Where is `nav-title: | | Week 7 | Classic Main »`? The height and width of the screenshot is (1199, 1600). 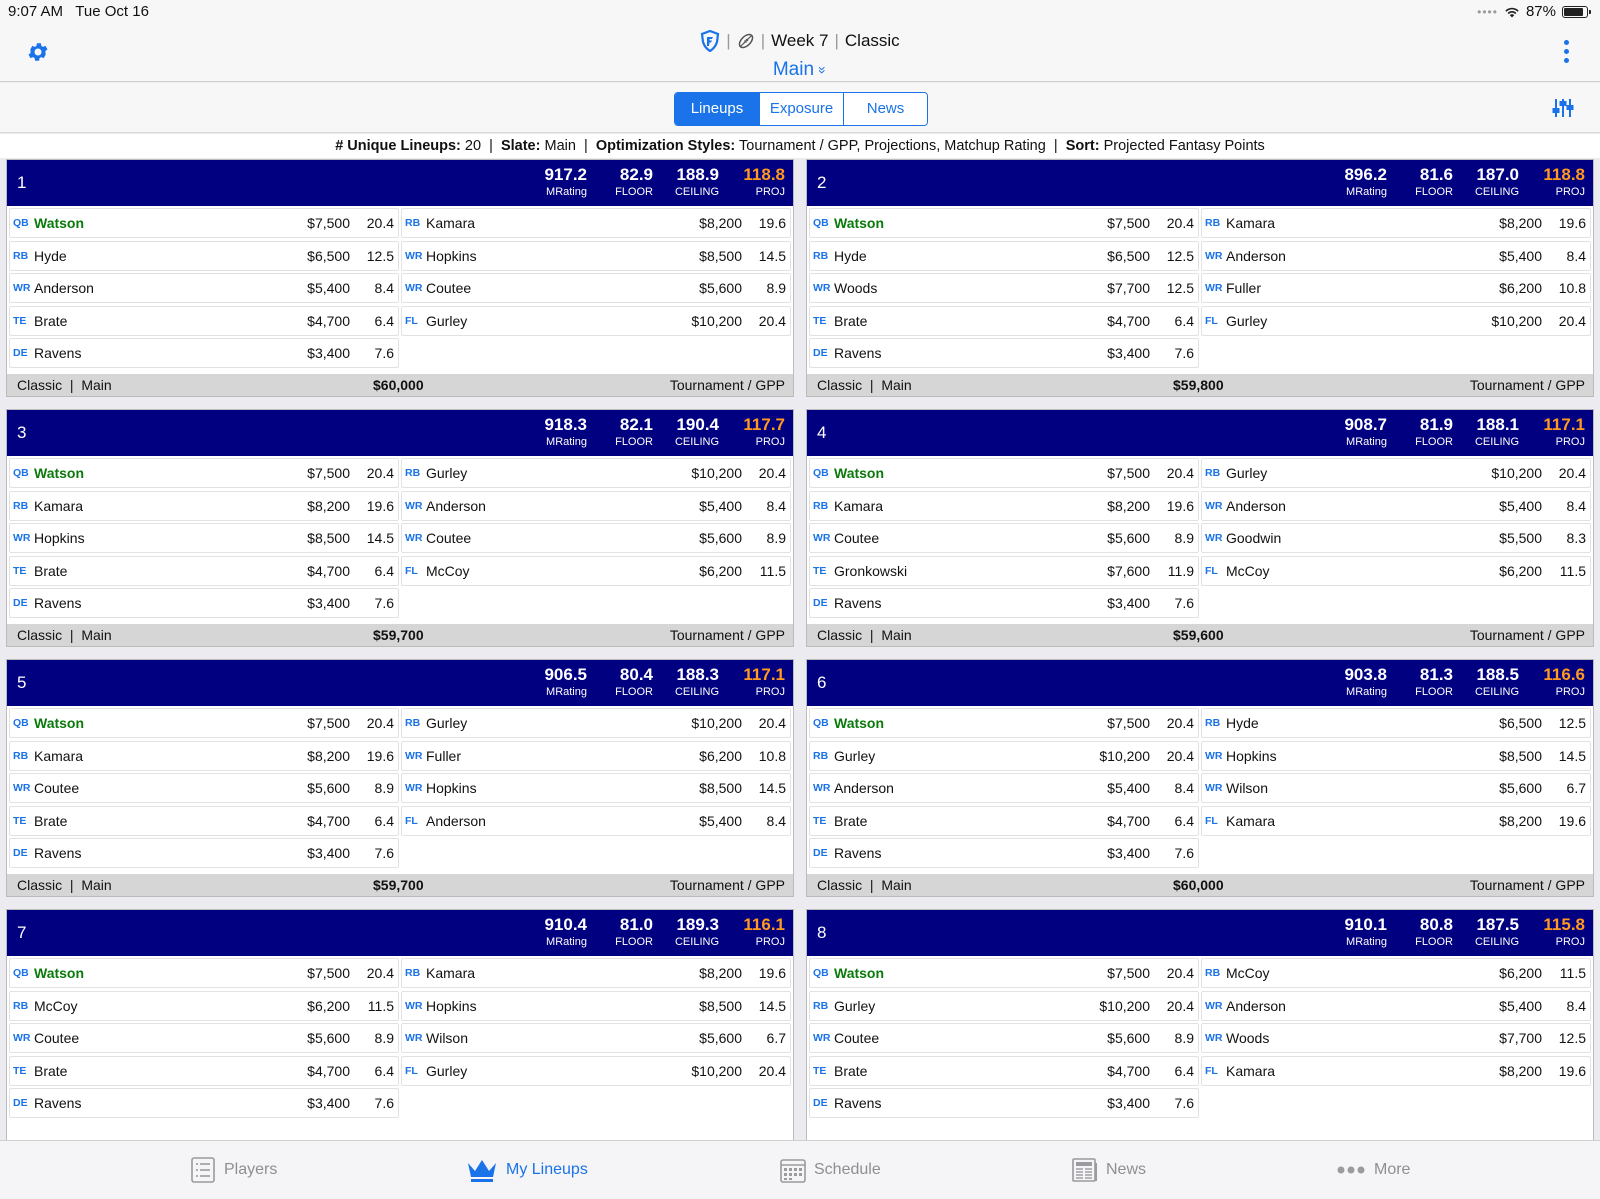
nav-title: | | Week 7 | Classic Main » is located at coordinates (800, 55).